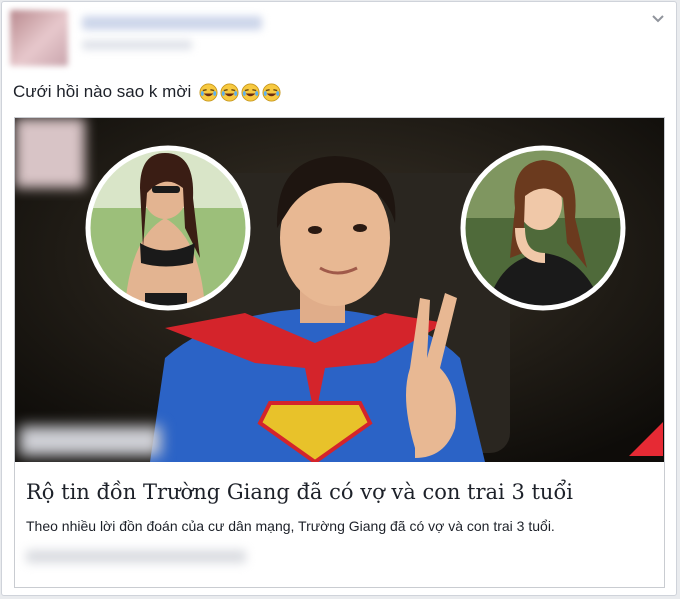 Image resolution: width=680 pixels, height=599 pixels. I want to click on post-header, so click(339, 34).